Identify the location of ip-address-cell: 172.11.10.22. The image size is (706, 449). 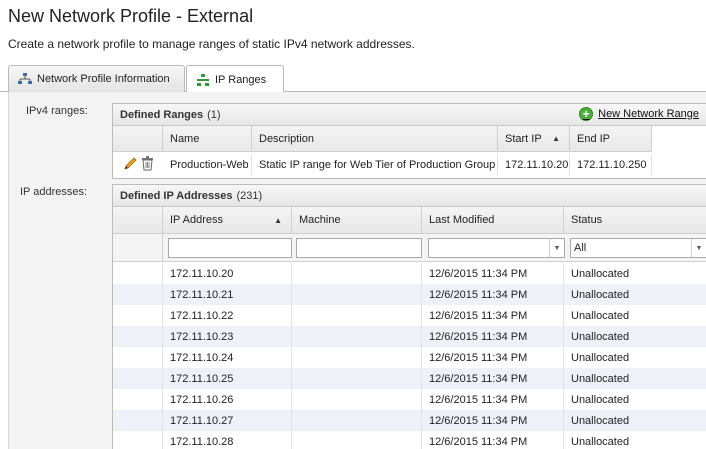
(227, 315).